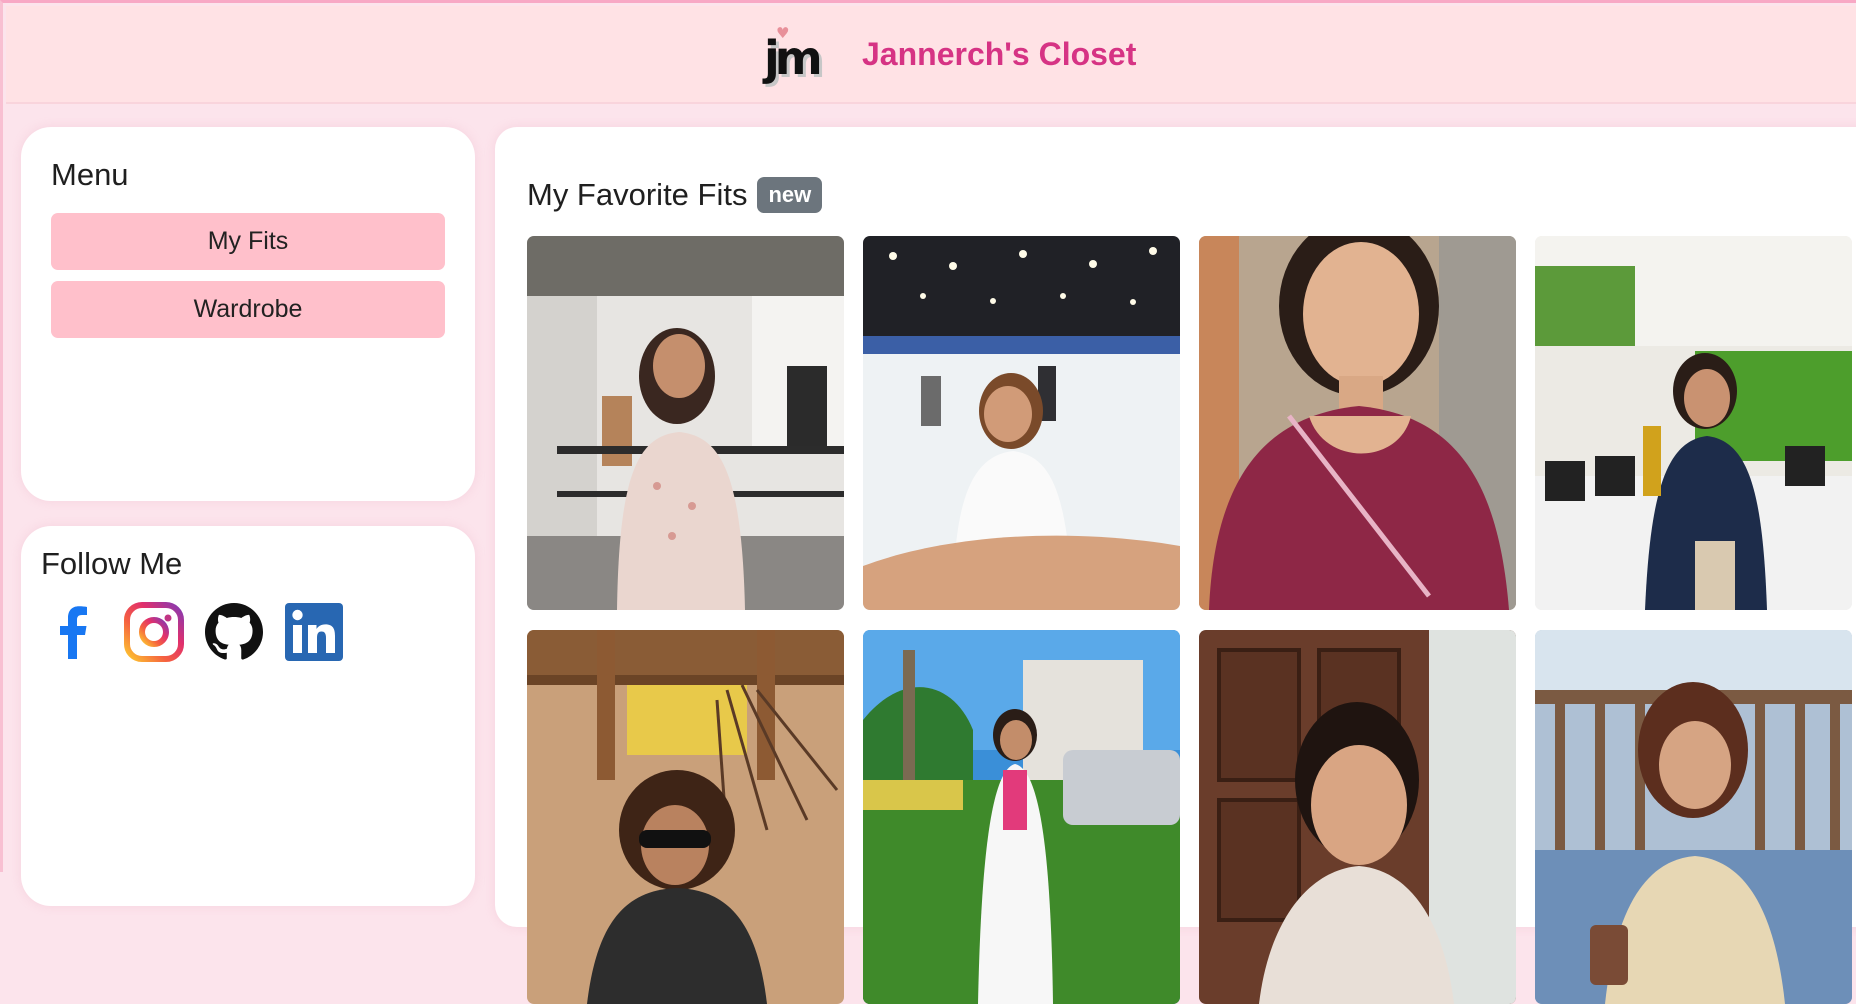 This screenshot has width=1856, height=1004. I want to click on wardrobe-button: Wardrobe, so click(248, 309).